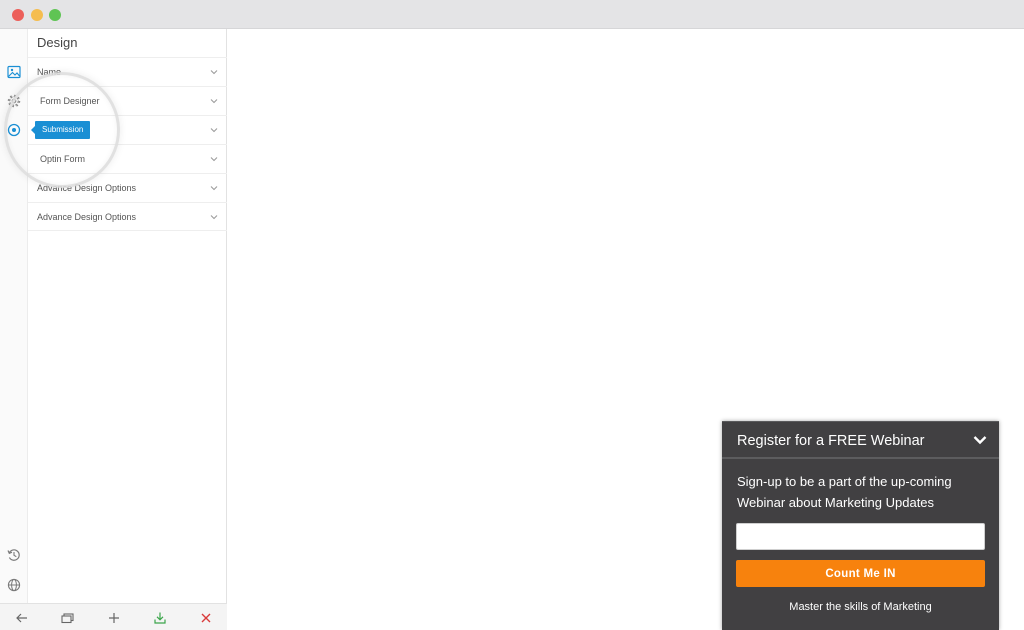 The image size is (1024, 630). I want to click on accordion-form-designer: Form Designer, so click(127, 100).